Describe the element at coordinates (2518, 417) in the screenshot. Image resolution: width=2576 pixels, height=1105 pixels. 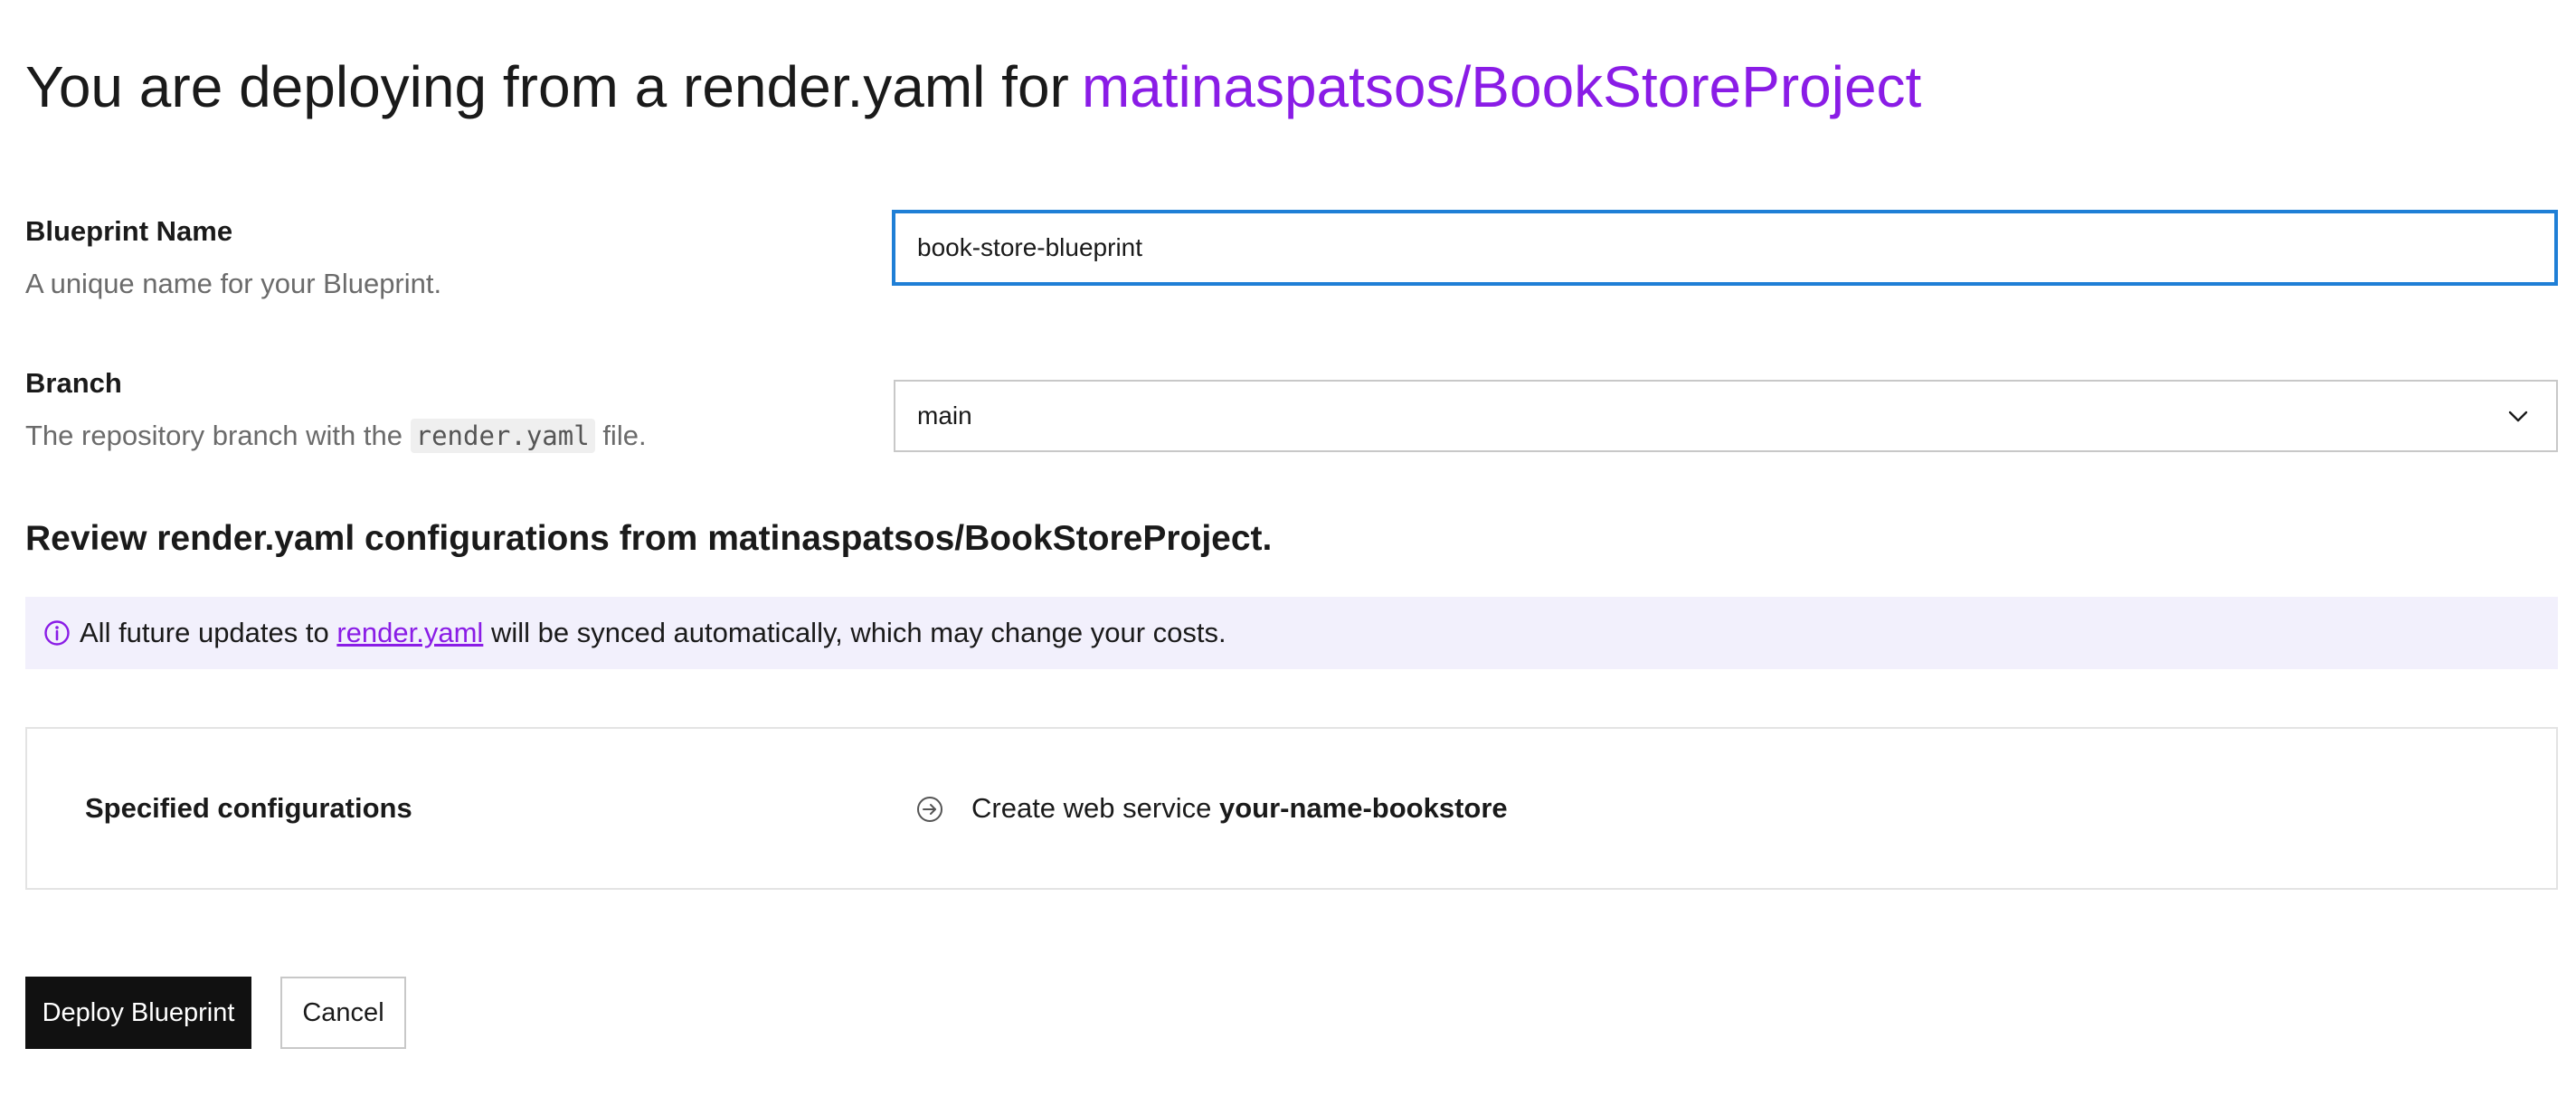
I see `chevron-down-icon` at that location.